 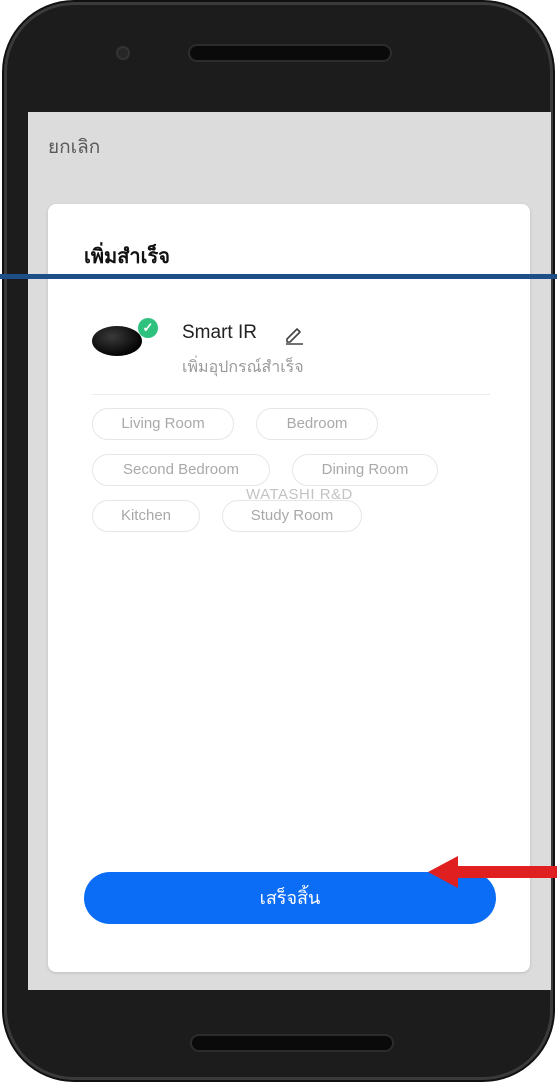 What do you see at coordinates (146, 516) in the screenshot?
I see `room-chip: Kitchen` at bounding box center [146, 516].